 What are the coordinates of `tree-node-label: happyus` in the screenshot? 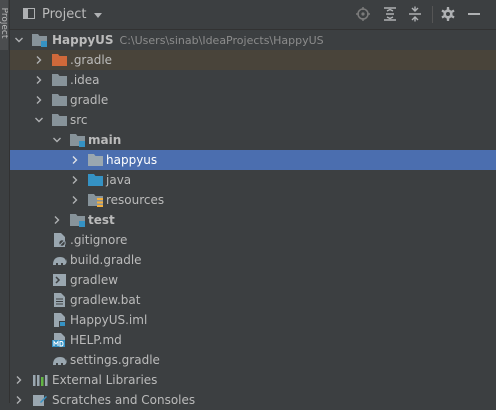 It's located at (132, 160).